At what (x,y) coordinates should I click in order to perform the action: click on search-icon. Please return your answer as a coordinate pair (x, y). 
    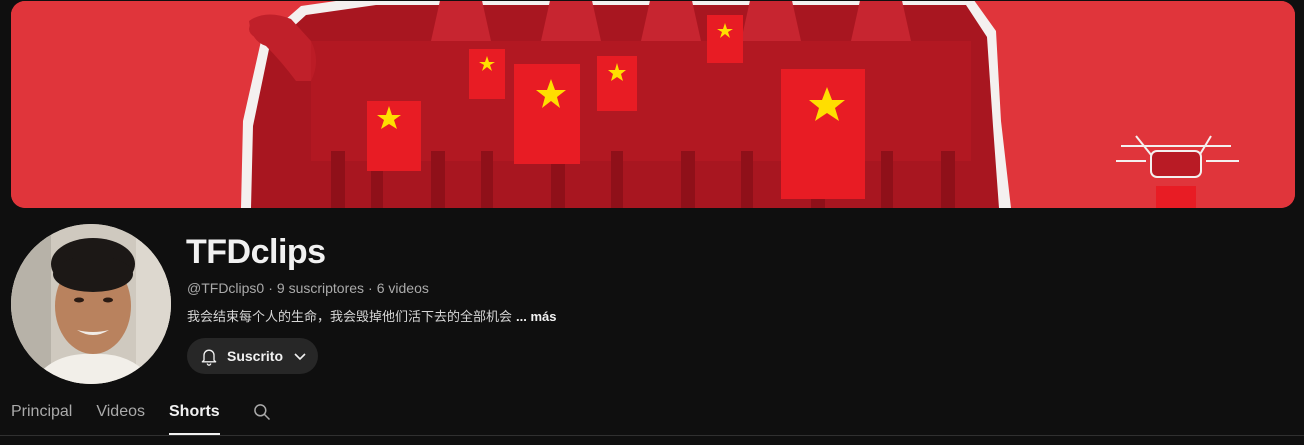
    Looking at the image, I should click on (262, 412).